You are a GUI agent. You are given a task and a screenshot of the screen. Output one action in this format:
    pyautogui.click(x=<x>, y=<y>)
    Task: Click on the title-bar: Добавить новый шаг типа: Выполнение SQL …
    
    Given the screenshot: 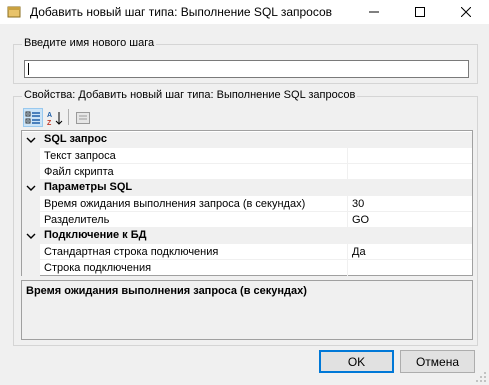 What is the action you would take?
    pyautogui.click(x=244, y=12)
    